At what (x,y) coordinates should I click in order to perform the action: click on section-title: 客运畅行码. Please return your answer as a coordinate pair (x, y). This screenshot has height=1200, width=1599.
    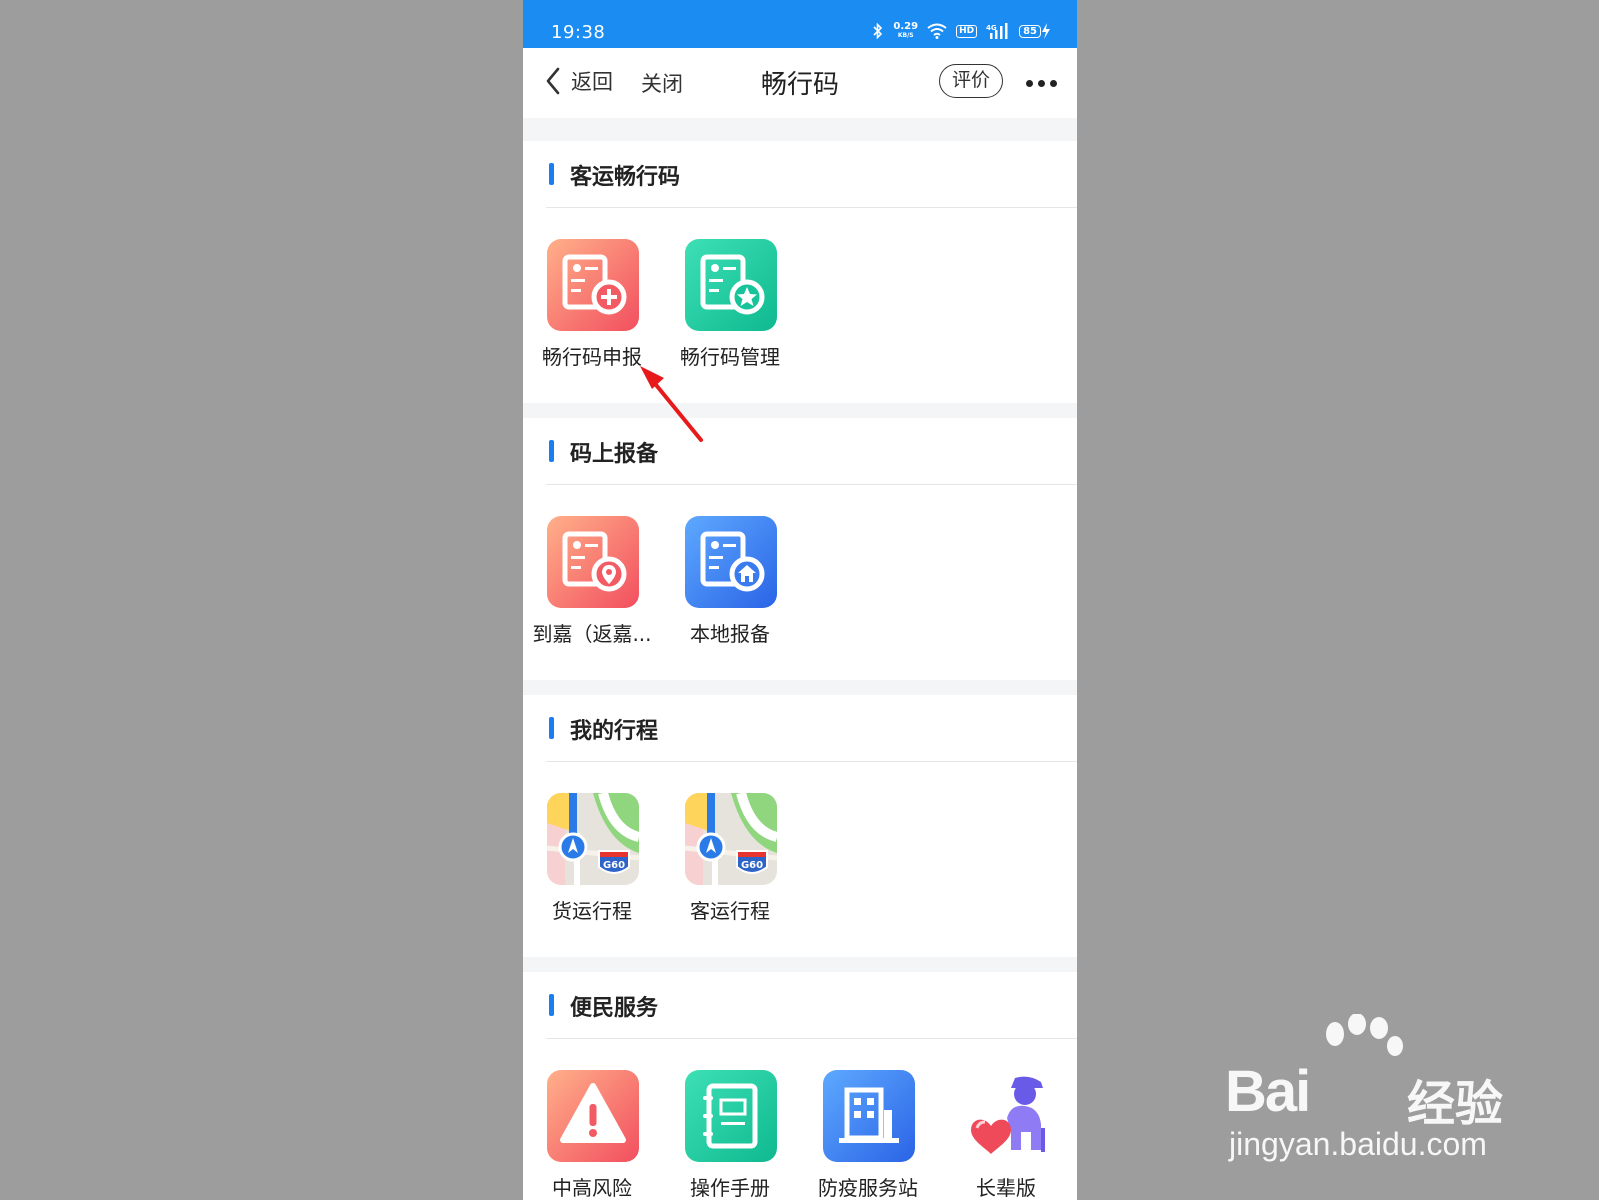
    Looking at the image, I should click on (625, 177).